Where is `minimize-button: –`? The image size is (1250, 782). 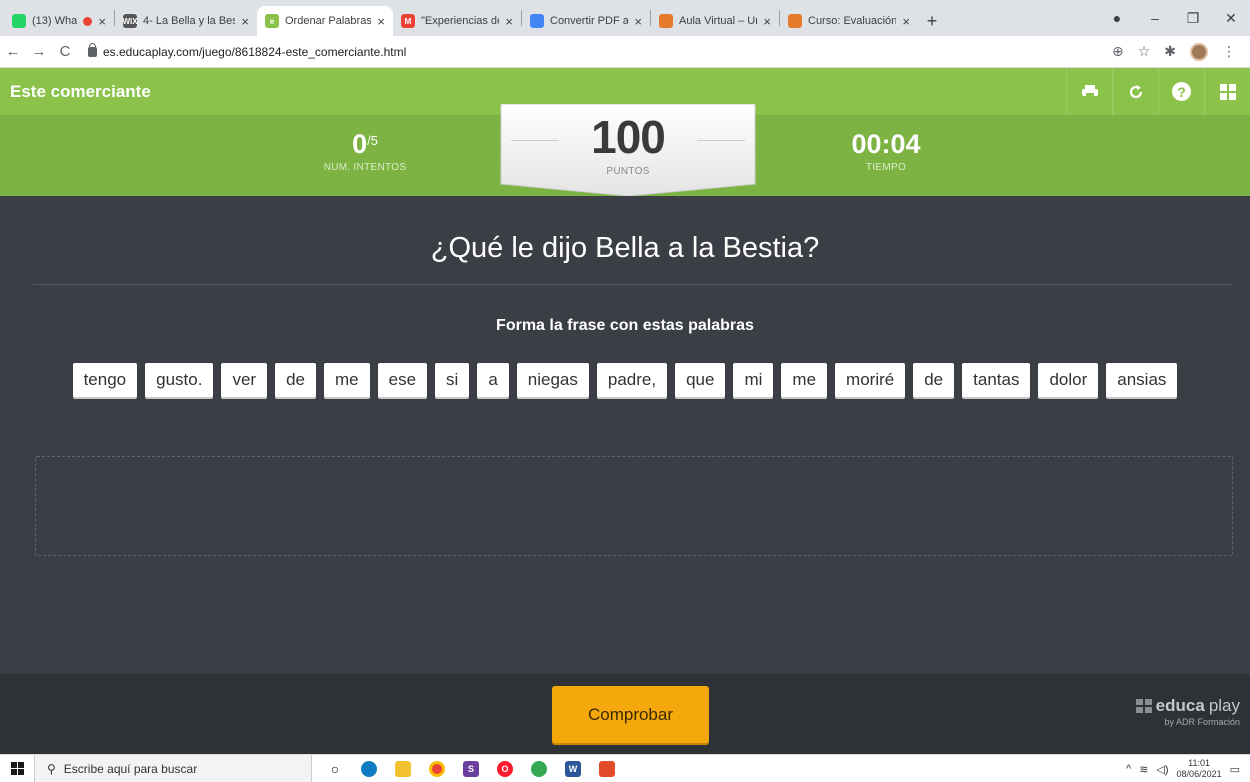 minimize-button: – is located at coordinates (1155, 18).